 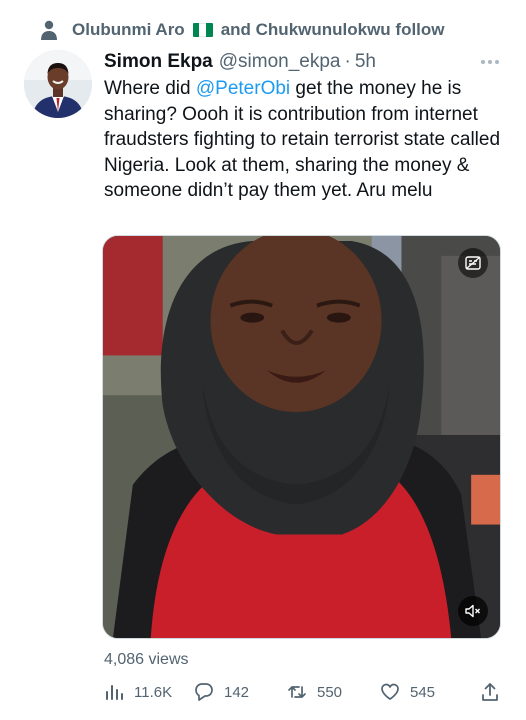 What do you see at coordinates (49, 30) in the screenshot?
I see `person-icon` at bounding box center [49, 30].